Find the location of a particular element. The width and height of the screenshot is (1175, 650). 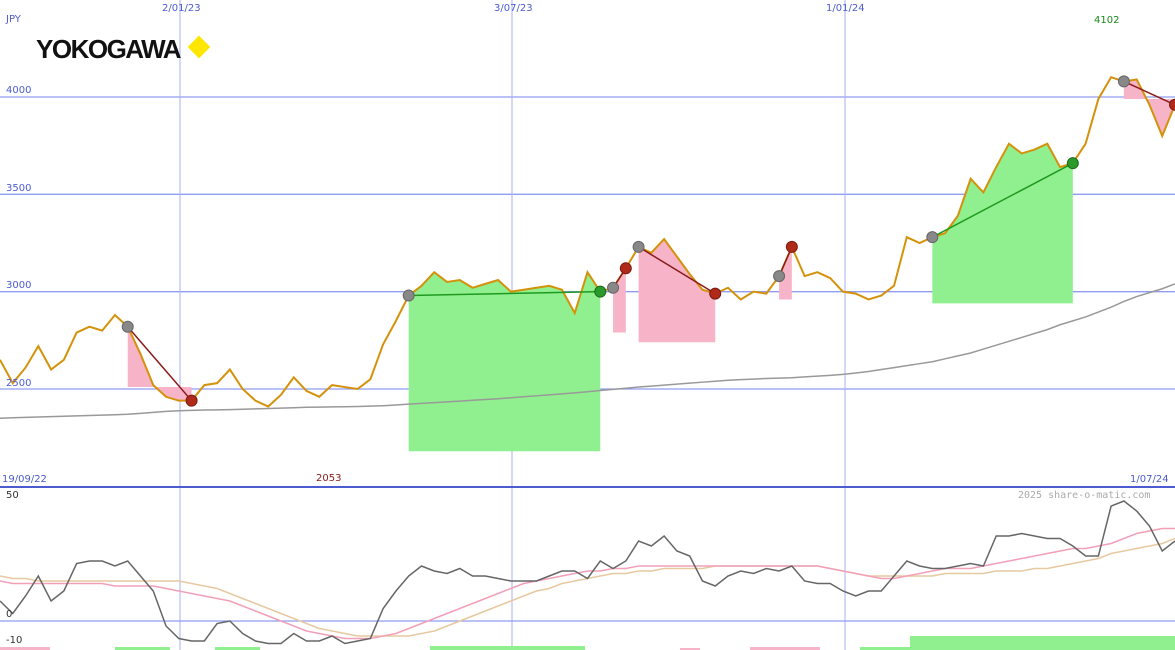

indicator-tick-0: 0 is located at coordinates (9, 614).